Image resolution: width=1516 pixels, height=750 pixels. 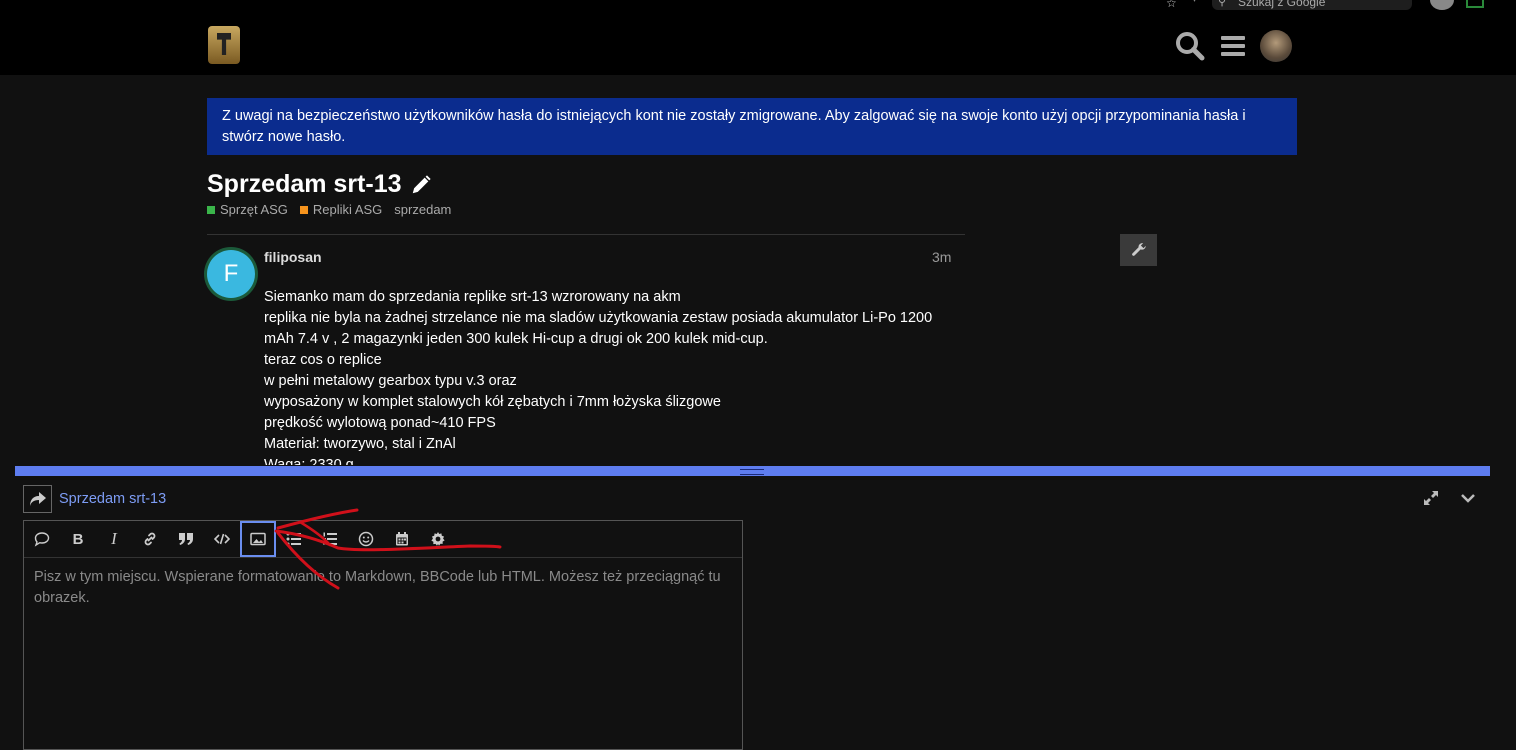 I want to click on quote-icon, so click(x=186, y=539).